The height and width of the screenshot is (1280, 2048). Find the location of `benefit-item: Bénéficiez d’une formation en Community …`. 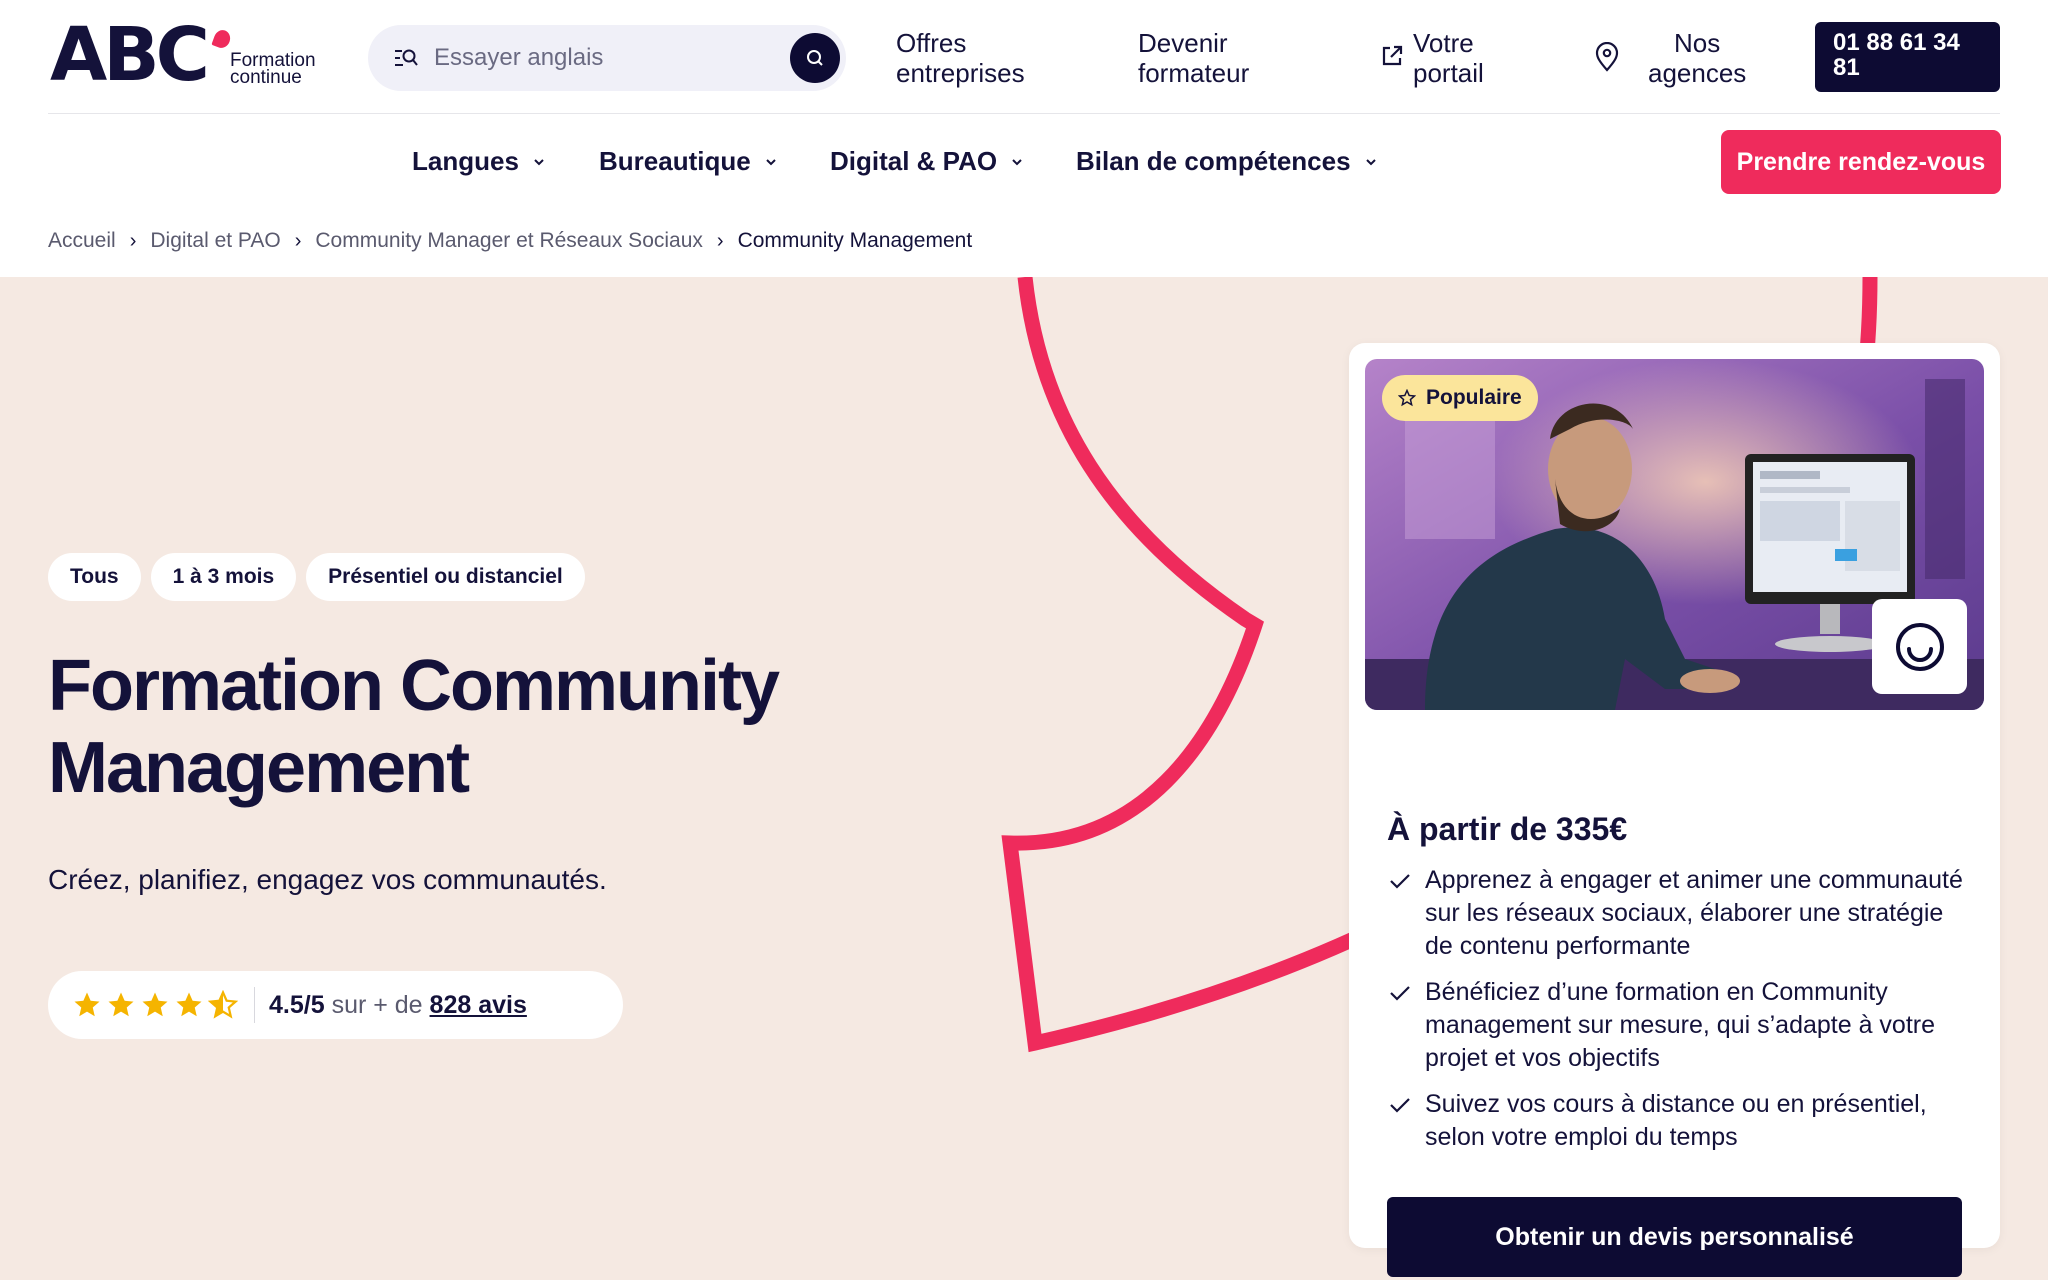

benefit-item: Bénéficiez d’une formation en Community … is located at coordinates (1682, 1025).